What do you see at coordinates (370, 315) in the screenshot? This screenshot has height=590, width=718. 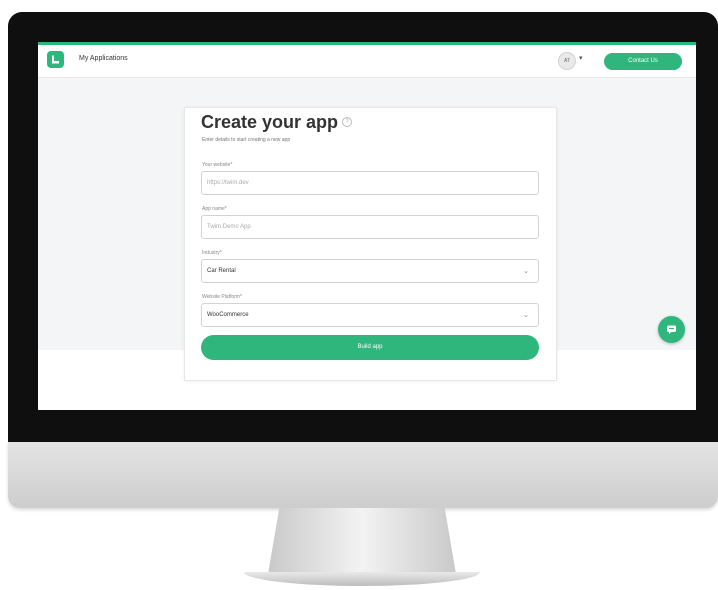 I see `platform-select: WooCommerce ⌄` at bounding box center [370, 315].